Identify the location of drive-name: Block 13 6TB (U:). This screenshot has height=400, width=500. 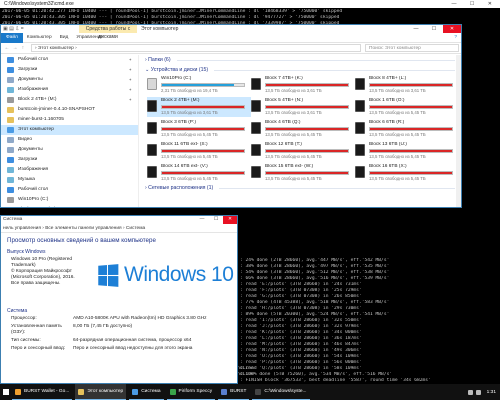
(388, 144).